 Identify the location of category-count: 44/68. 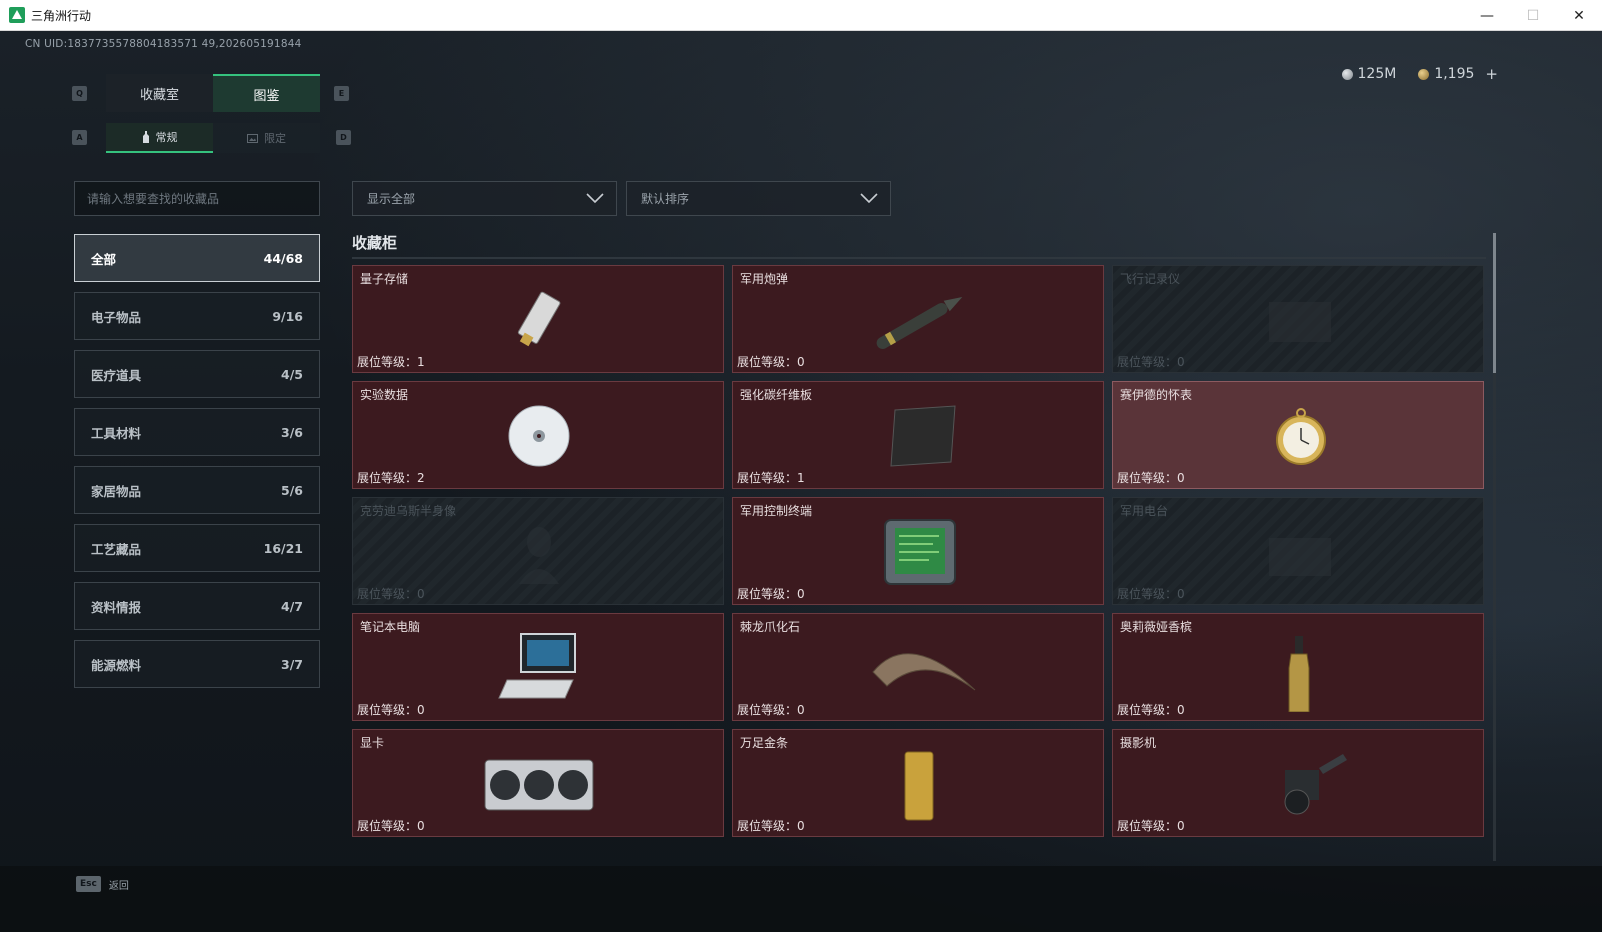
(283, 258).